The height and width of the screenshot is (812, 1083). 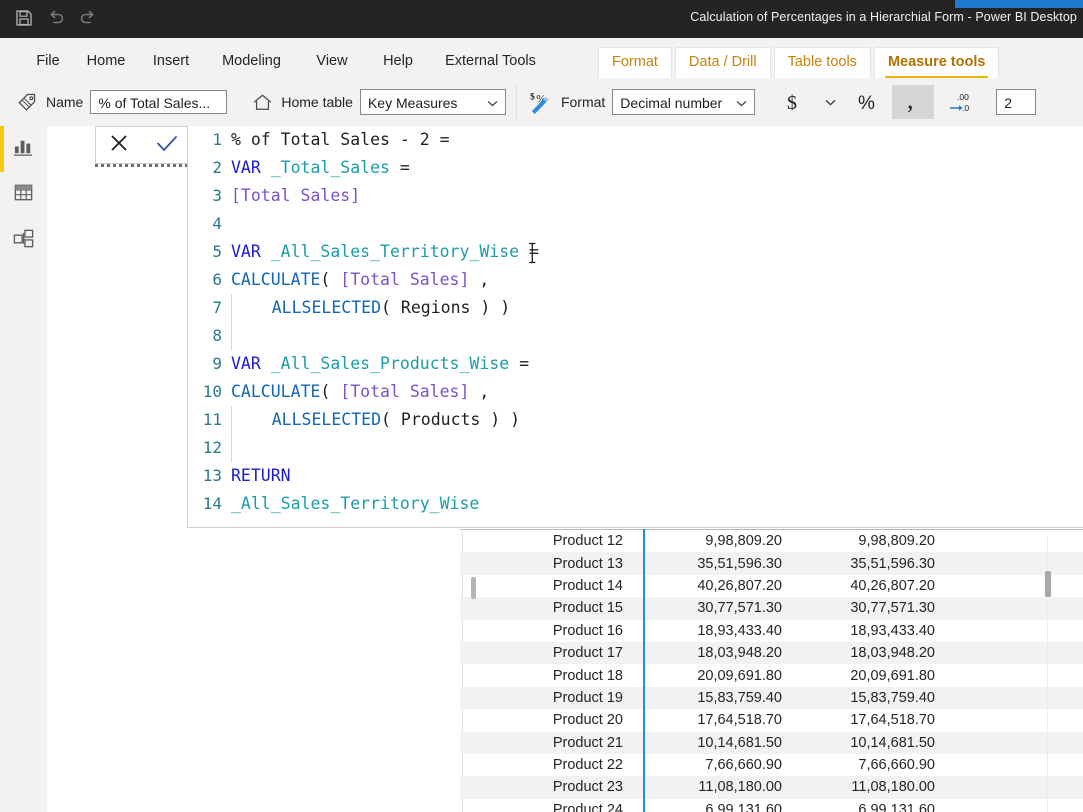 I want to click on table-row: Product 13 35,51,596.30 35,51,596.30, so click(x=771, y=563).